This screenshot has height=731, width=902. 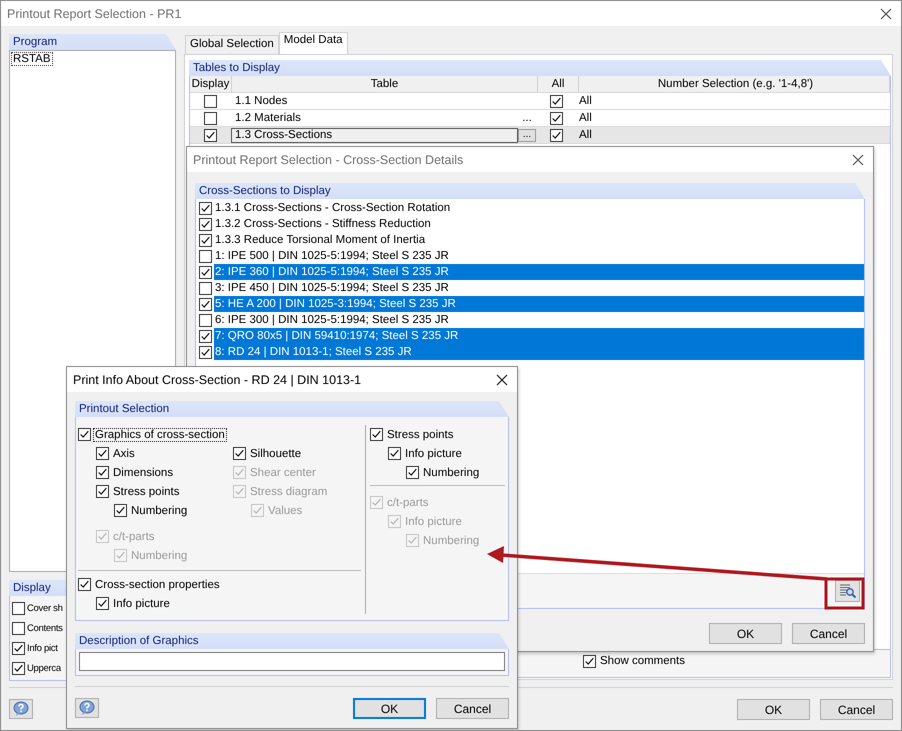 I want to click on highlight-frame, so click(x=844, y=594).